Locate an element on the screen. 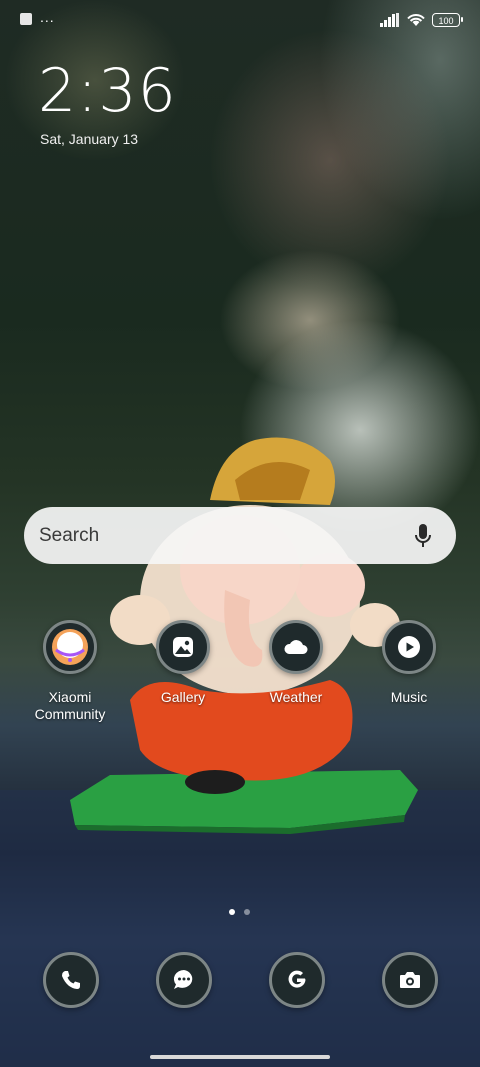  notification-icon is located at coordinates (26, 19).